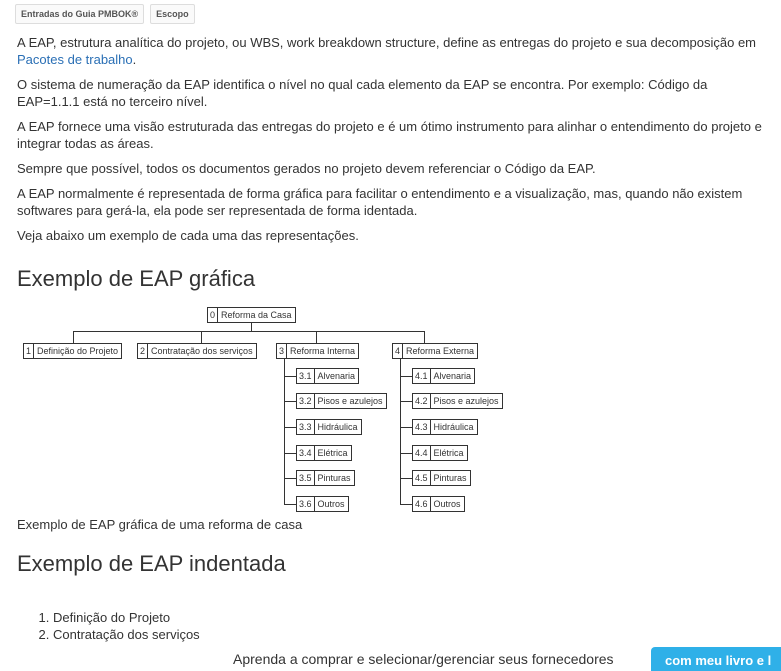  Describe the element at coordinates (422, 401) in the screenshot. I see `wbs-node-number: 4.2` at that location.